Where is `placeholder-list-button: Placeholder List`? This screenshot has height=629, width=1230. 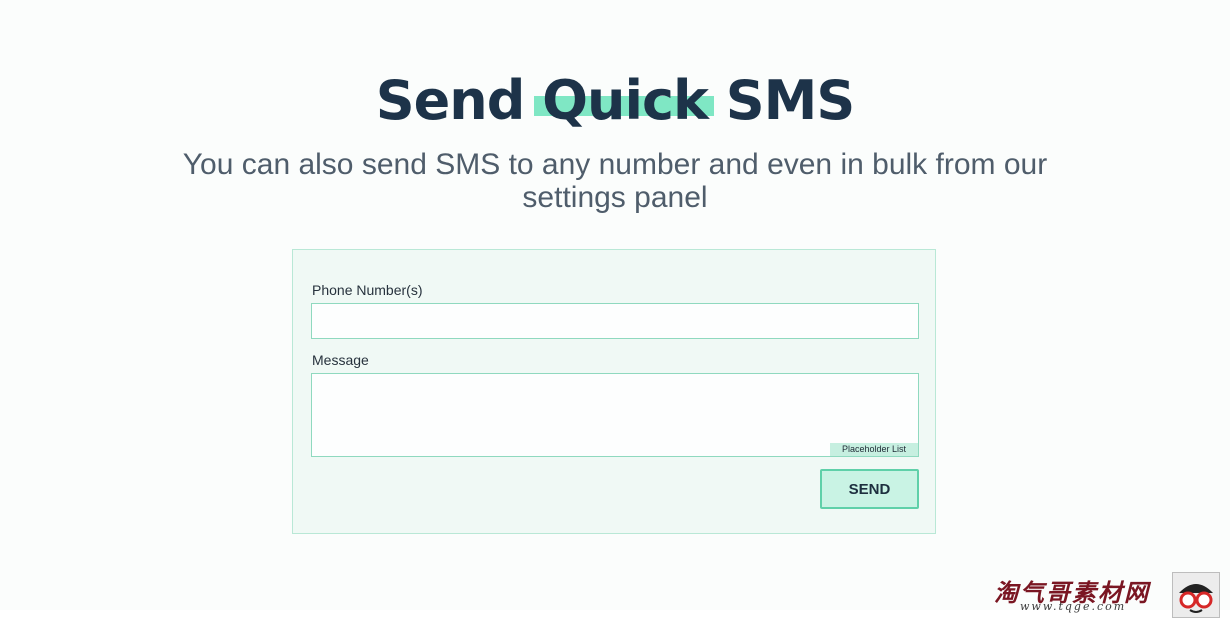
placeholder-list-button: Placeholder List is located at coordinates (873, 449).